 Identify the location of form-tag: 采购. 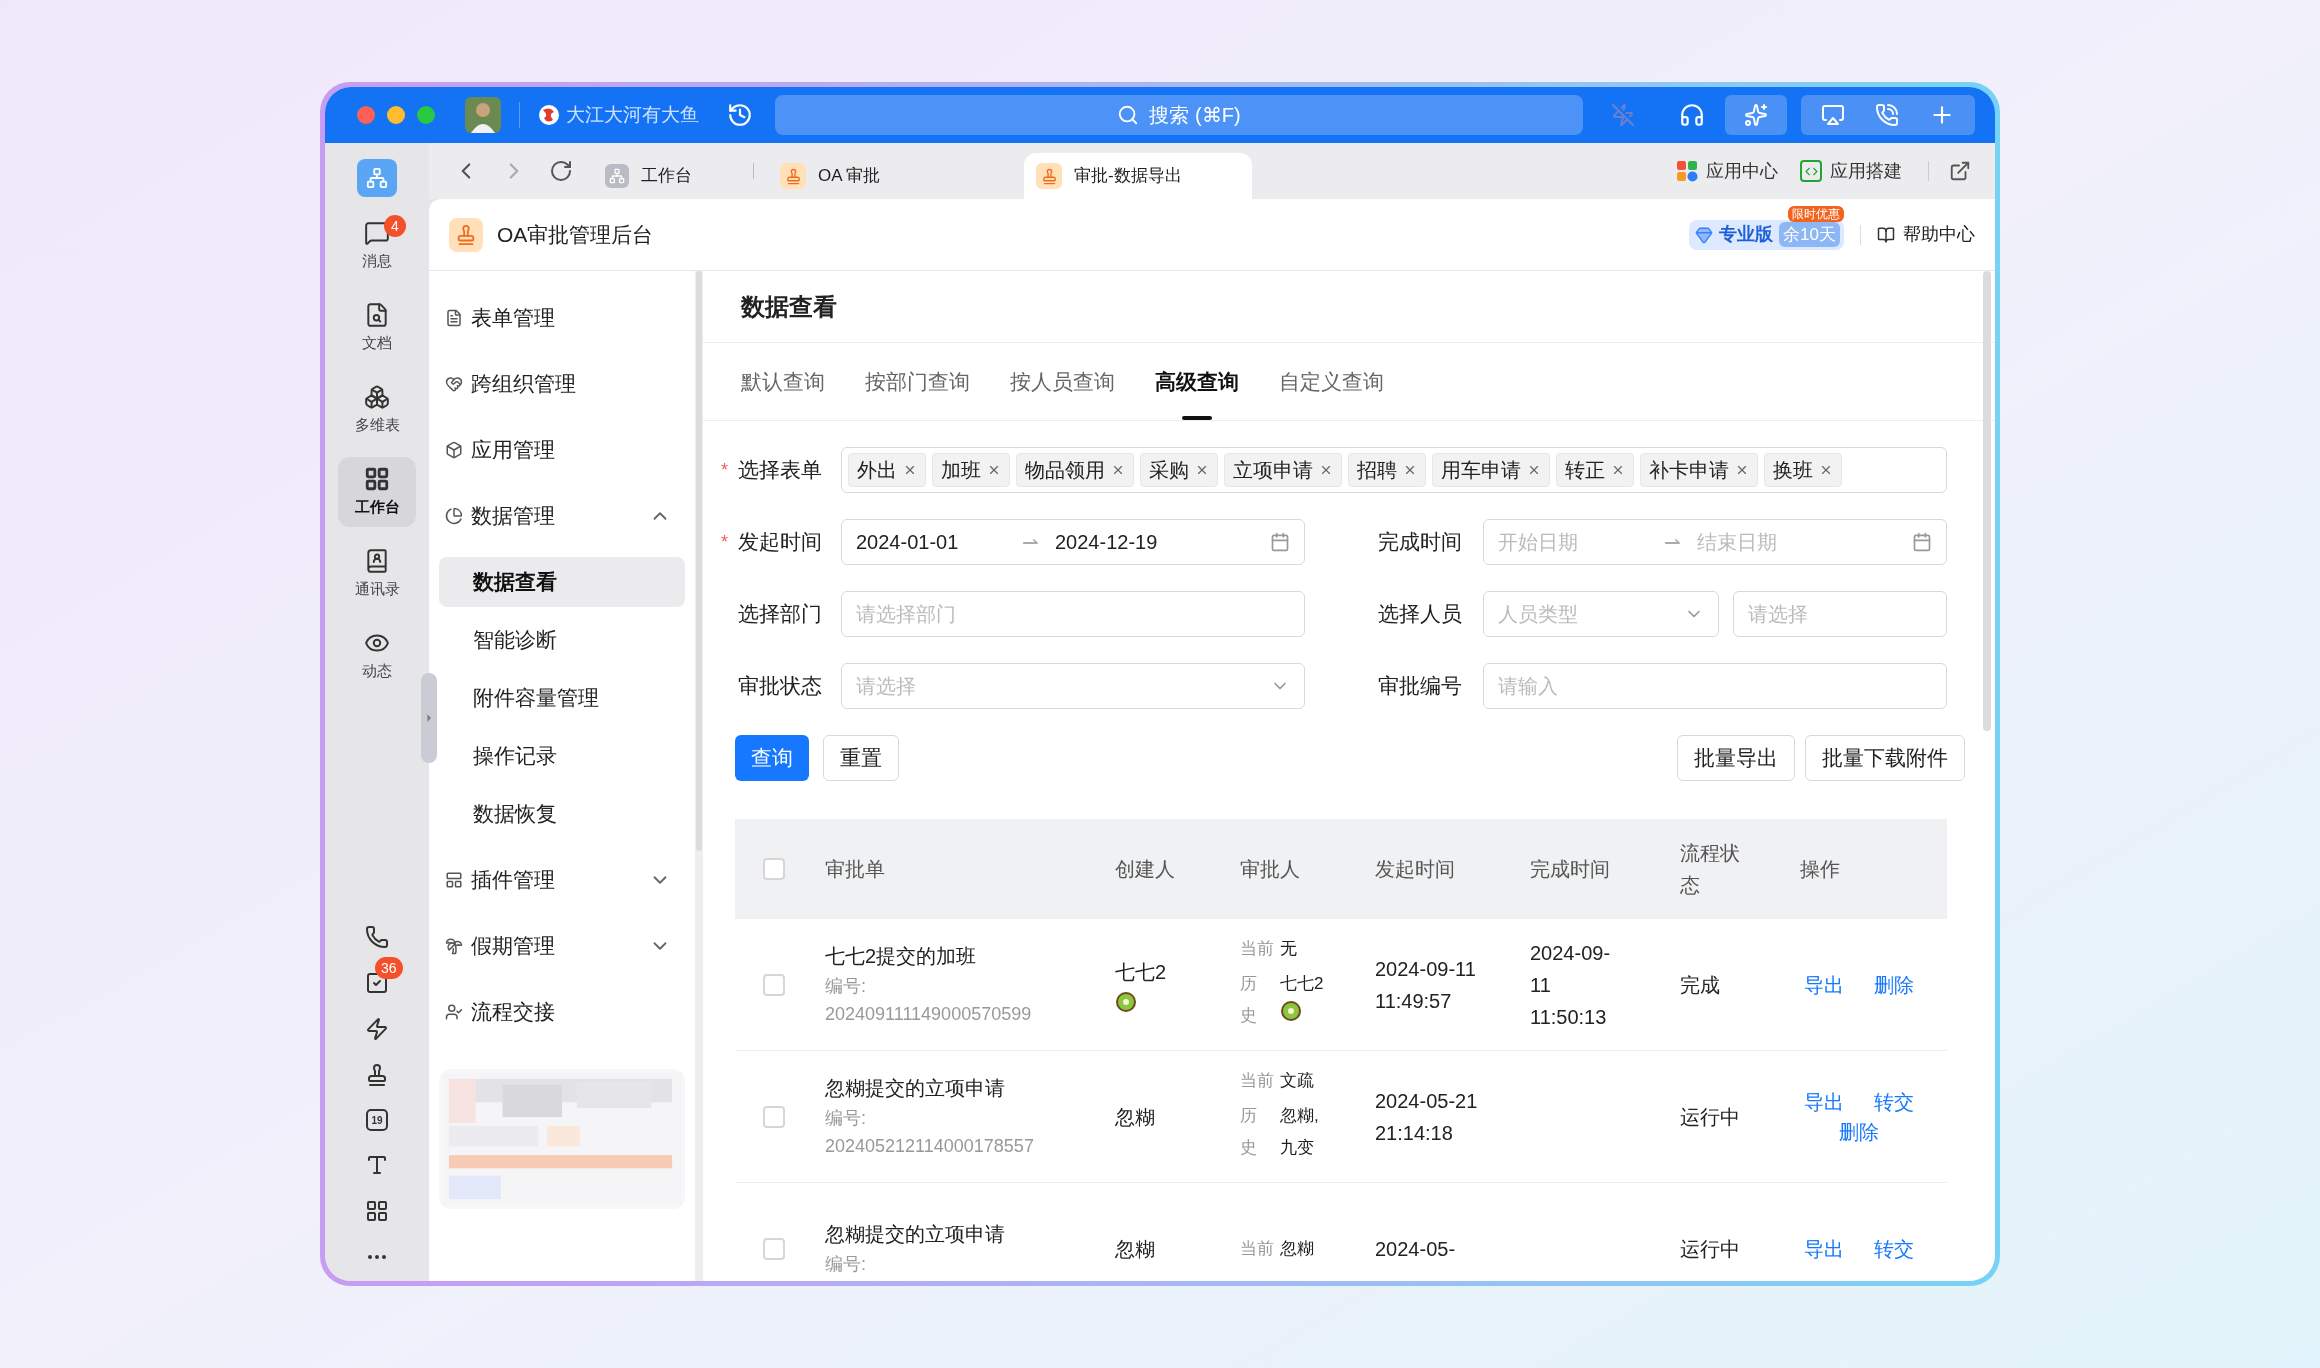
(1179, 470).